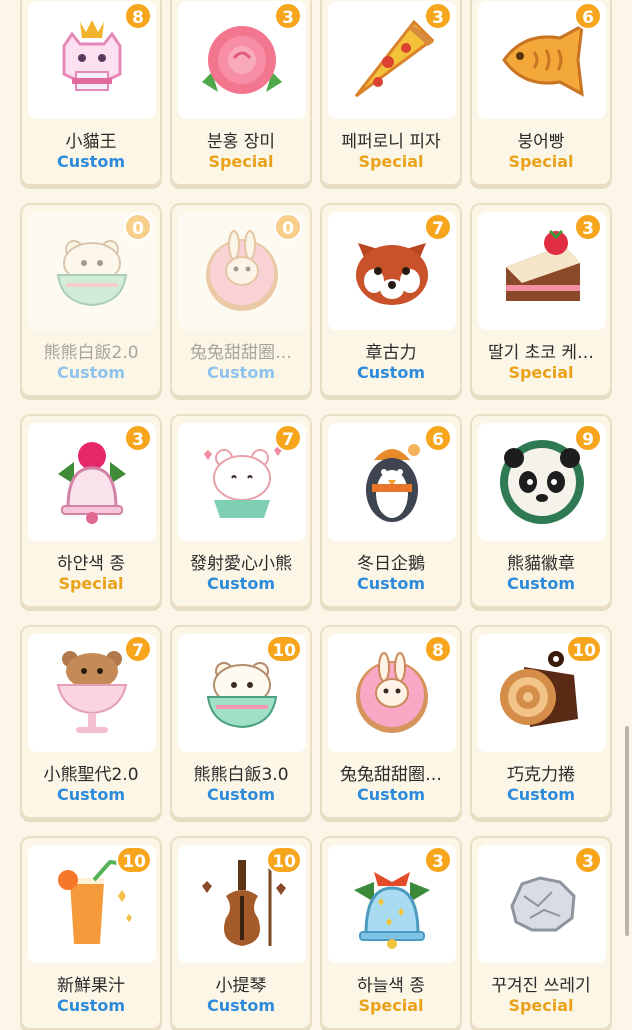  What do you see at coordinates (541, 722) in the screenshot?
I see `sticker-card: 10 巧克力捲 Custom` at bounding box center [541, 722].